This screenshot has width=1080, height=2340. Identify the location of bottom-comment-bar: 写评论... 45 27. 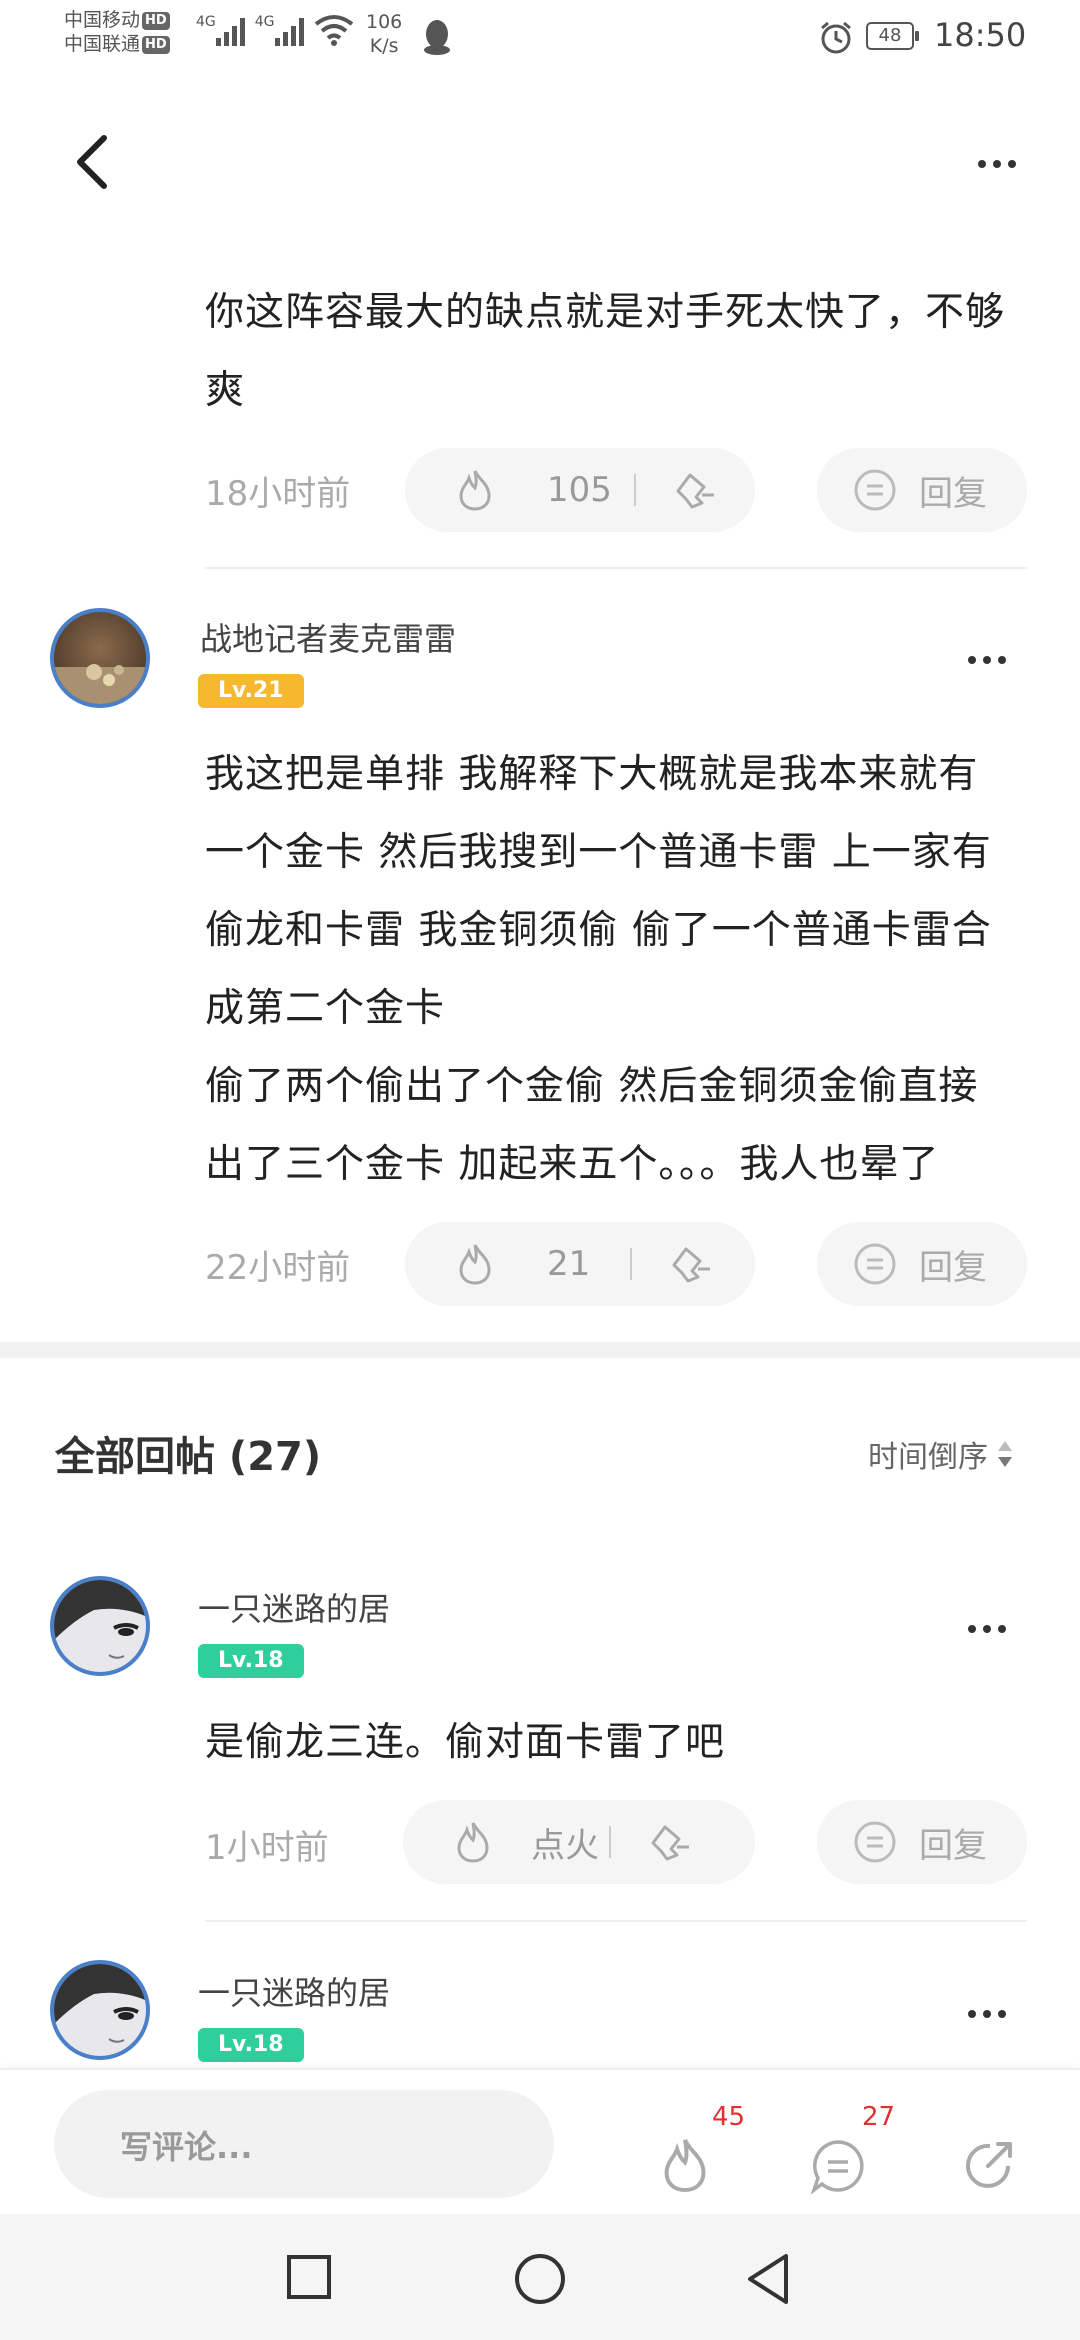
(540, 2142).